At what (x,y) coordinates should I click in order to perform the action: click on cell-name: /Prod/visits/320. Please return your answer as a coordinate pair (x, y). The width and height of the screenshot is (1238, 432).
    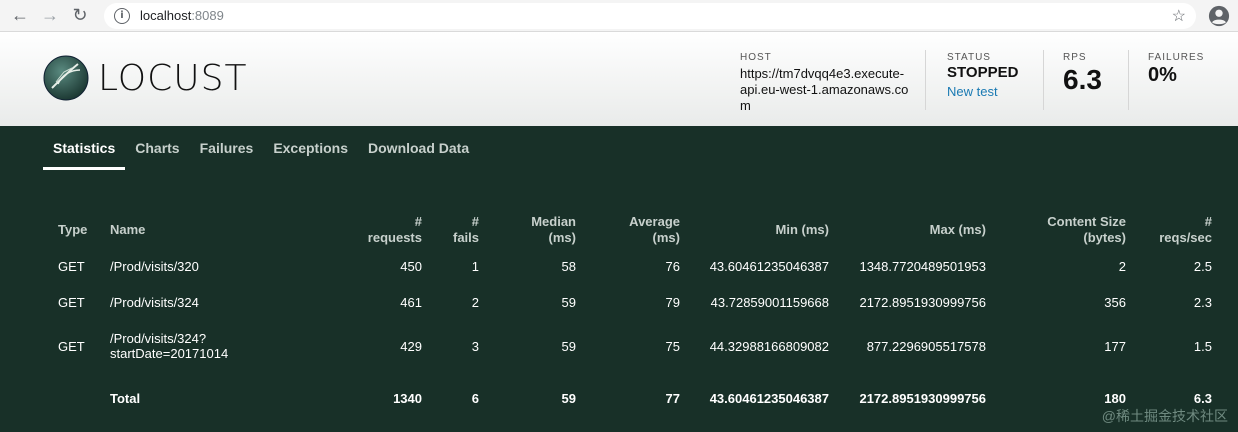
    Looking at the image, I should click on (154, 266).